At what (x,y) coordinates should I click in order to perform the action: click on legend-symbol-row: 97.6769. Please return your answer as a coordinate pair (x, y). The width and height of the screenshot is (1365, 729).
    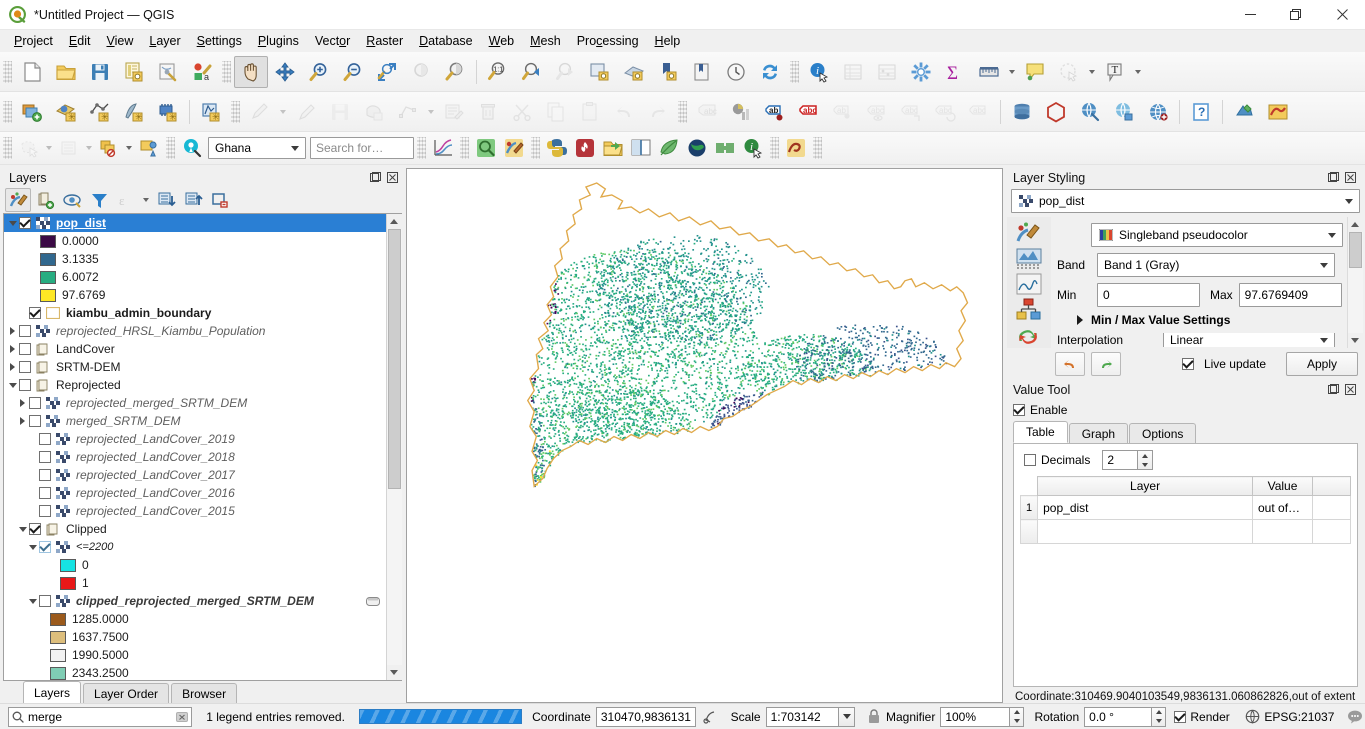
    Looking at the image, I should click on (195, 295).